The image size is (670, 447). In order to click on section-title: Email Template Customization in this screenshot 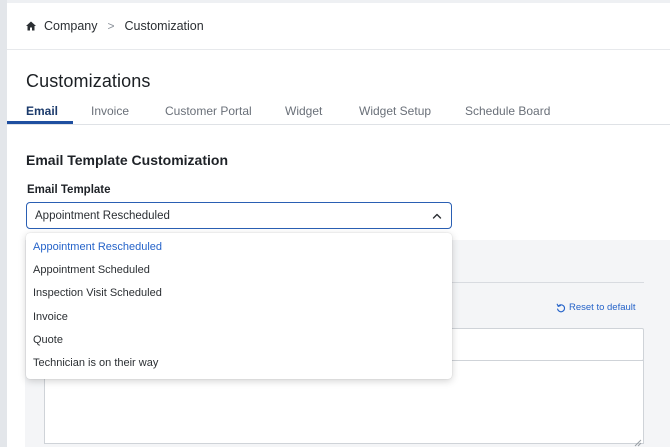, I will do `click(127, 160)`.